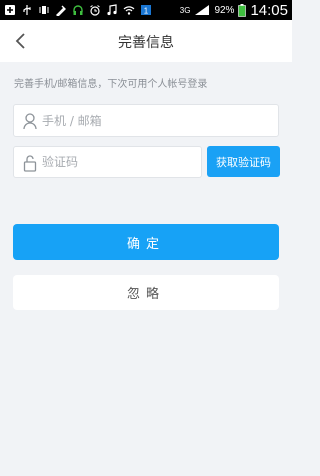 The width and height of the screenshot is (320, 476). Describe the element at coordinates (146, 242) in the screenshot. I see `confirm-button: 确定` at that location.